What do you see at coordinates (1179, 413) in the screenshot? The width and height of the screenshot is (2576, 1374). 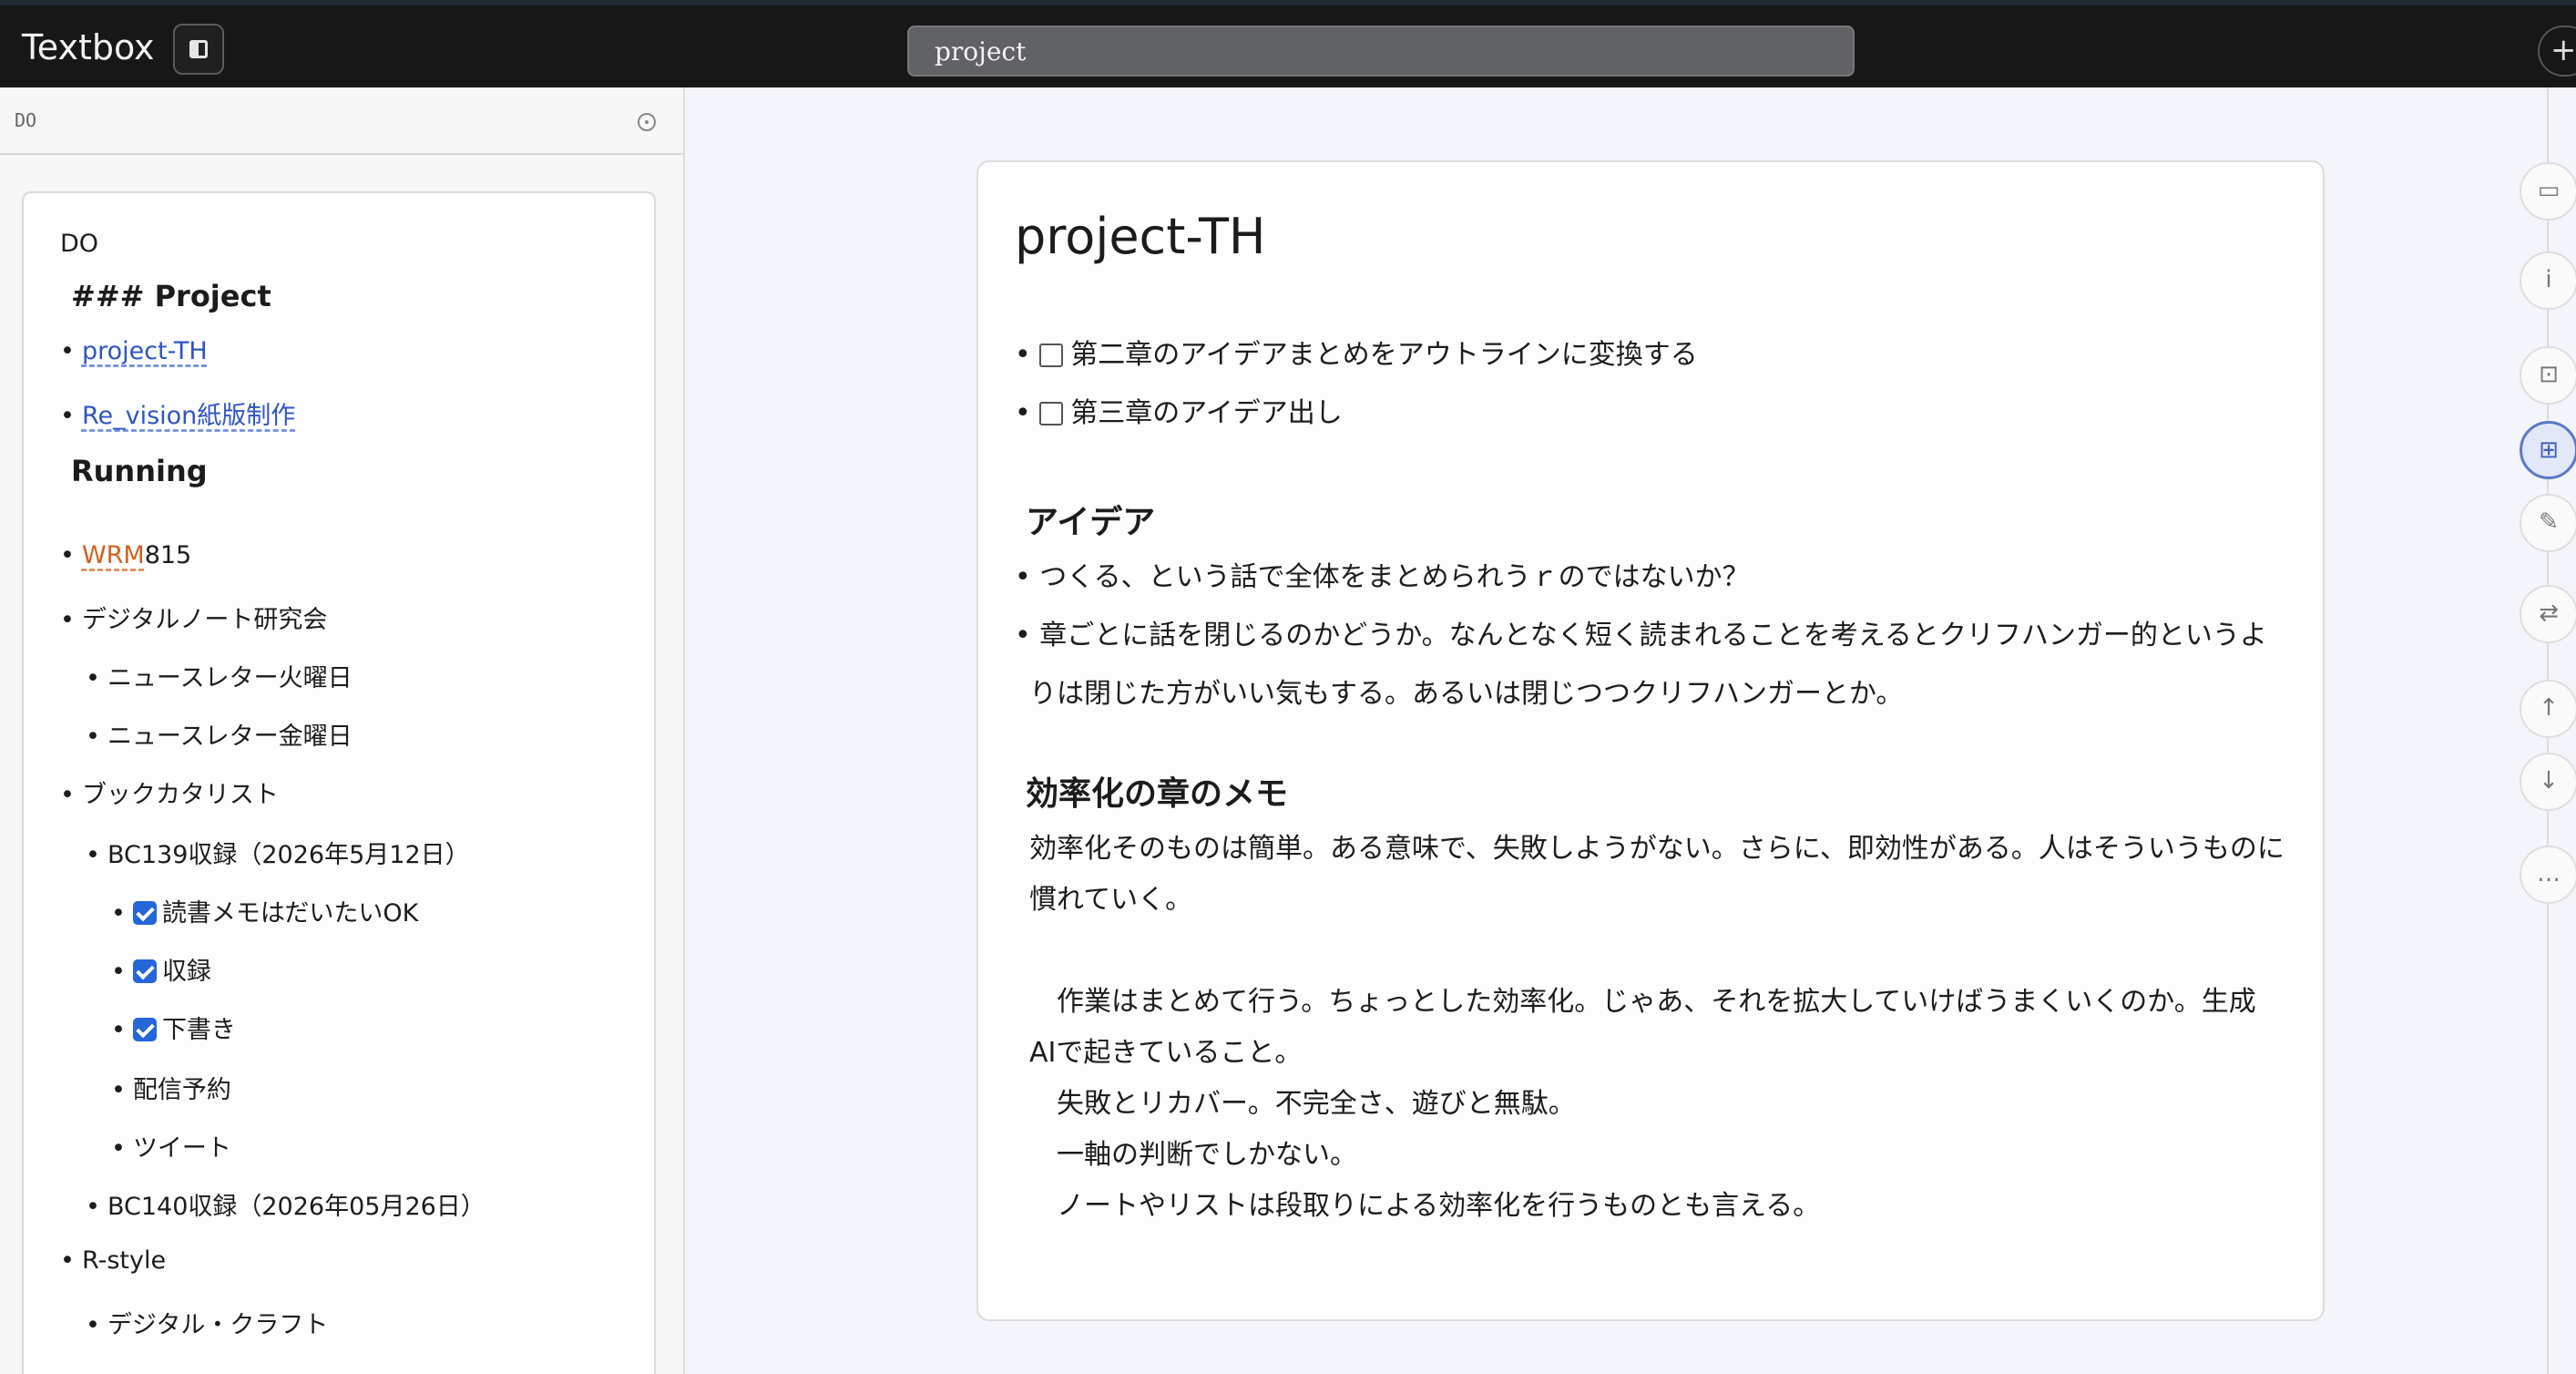 I see `task-item: • 第三章のアイデア出し` at bounding box center [1179, 413].